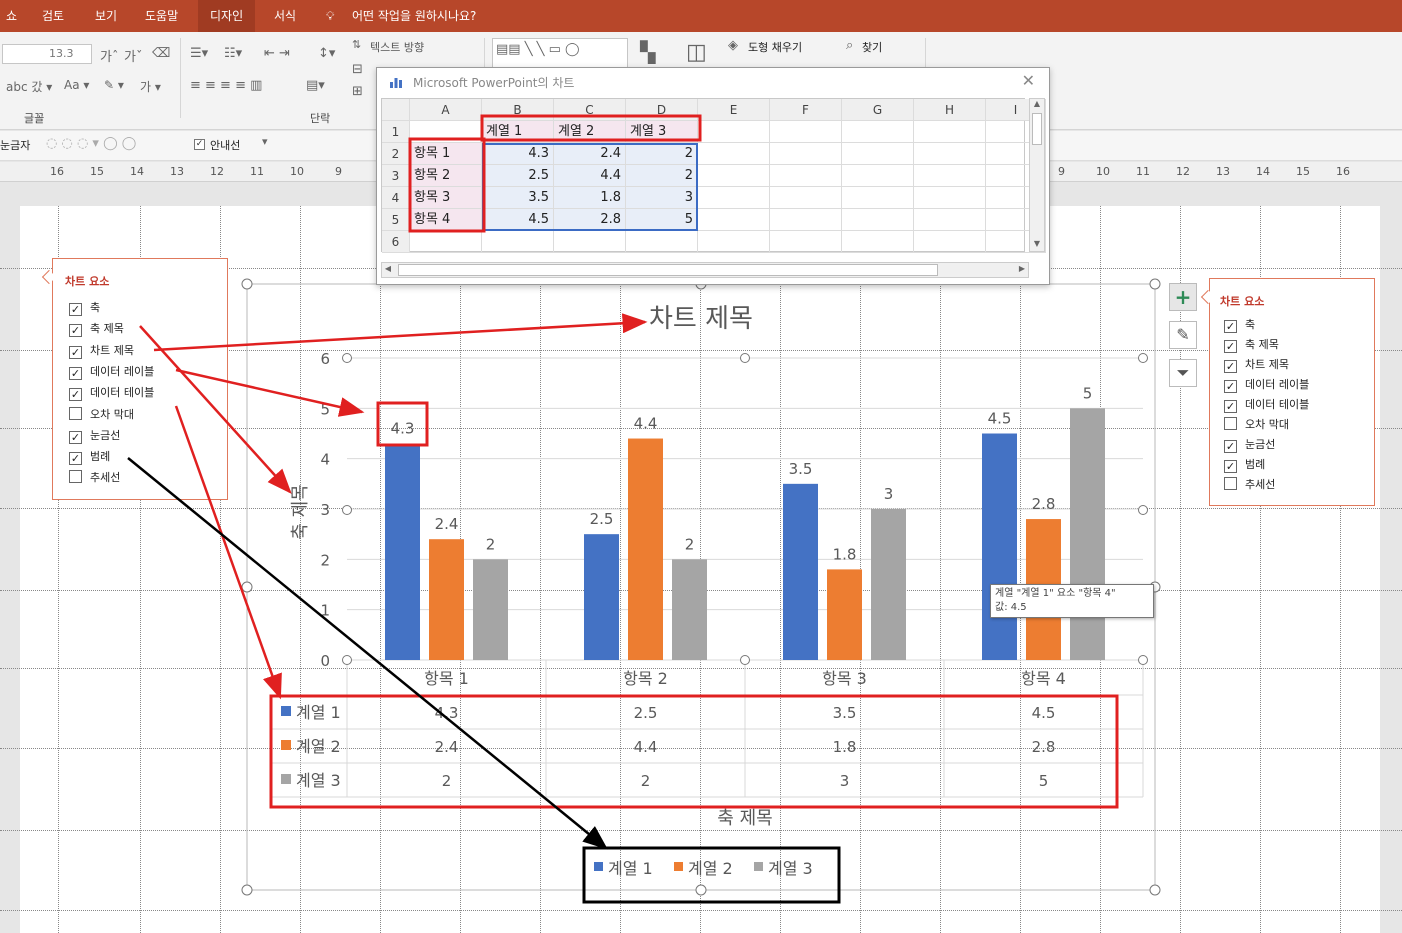 This screenshot has width=1402, height=933. What do you see at coordinates (396, 154) in the screenshot?
I see `row-header: 2` at bounding box center [396, 154].